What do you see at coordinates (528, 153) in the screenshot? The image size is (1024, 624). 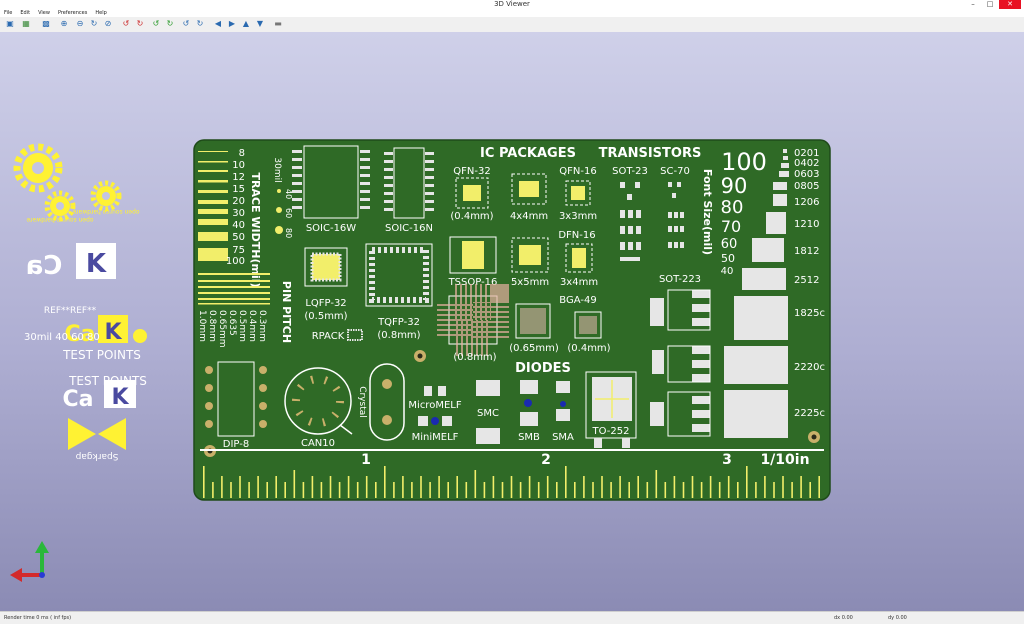 I see `ic-packages-title: IC PACKAGES` at bounding box center [528, 153].